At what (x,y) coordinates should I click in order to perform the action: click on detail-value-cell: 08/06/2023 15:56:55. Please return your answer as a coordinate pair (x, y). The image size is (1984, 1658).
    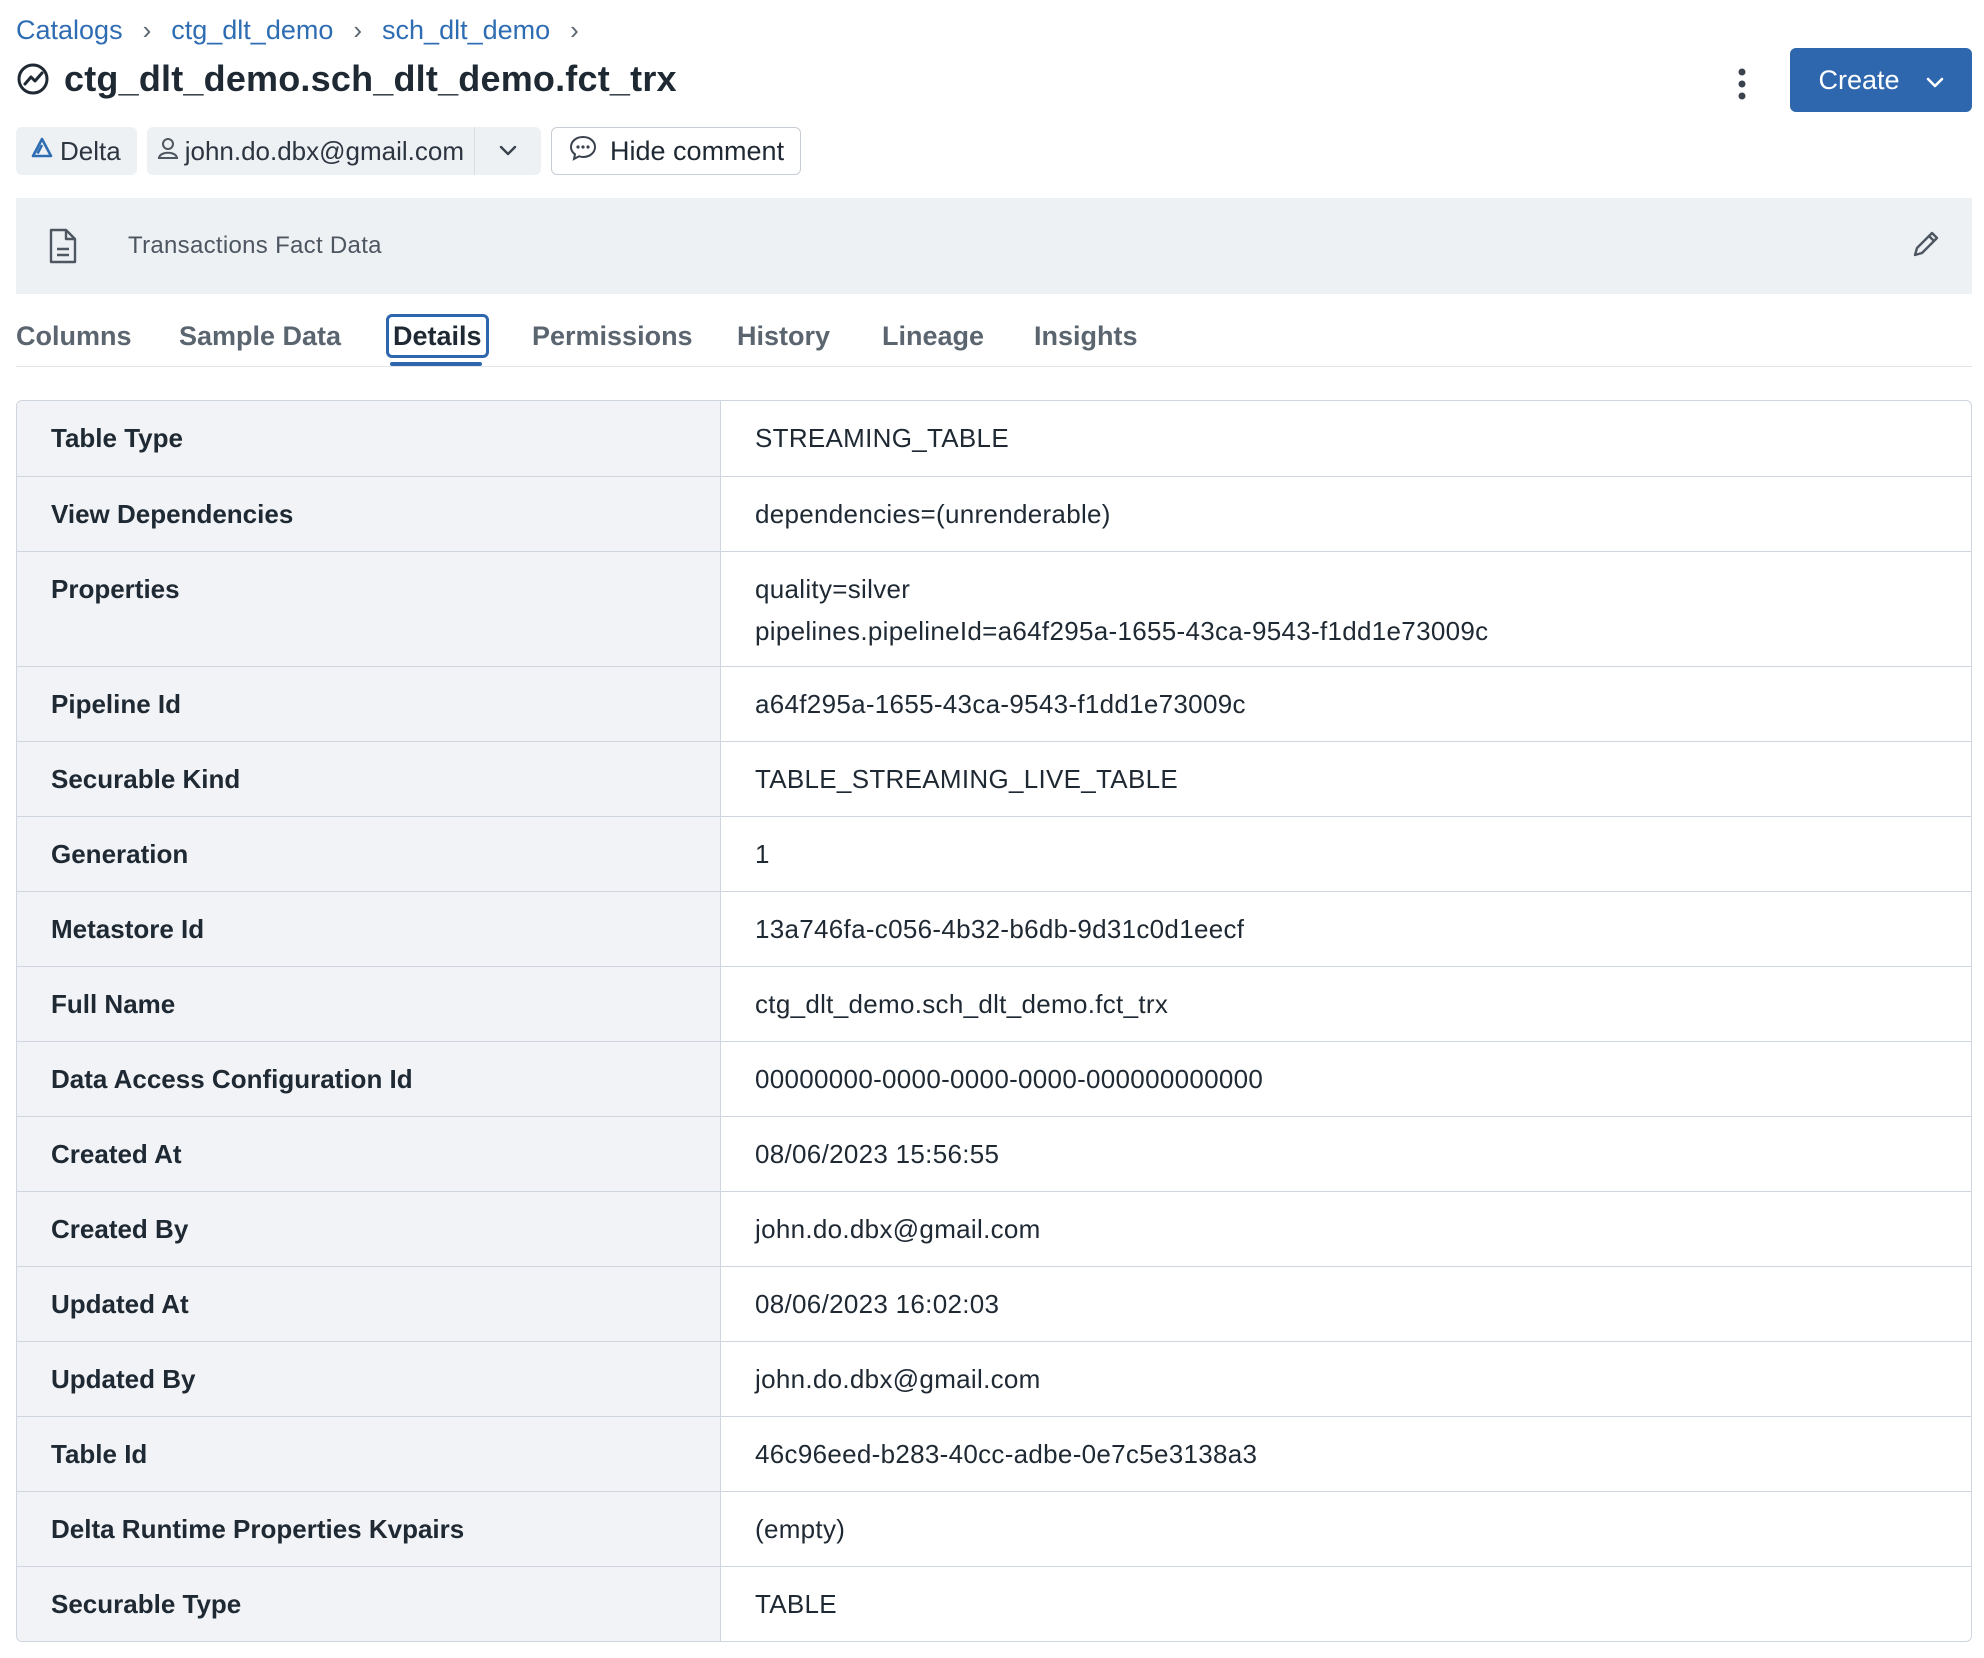
    Looking at the image, I should click on (1346, 1154).